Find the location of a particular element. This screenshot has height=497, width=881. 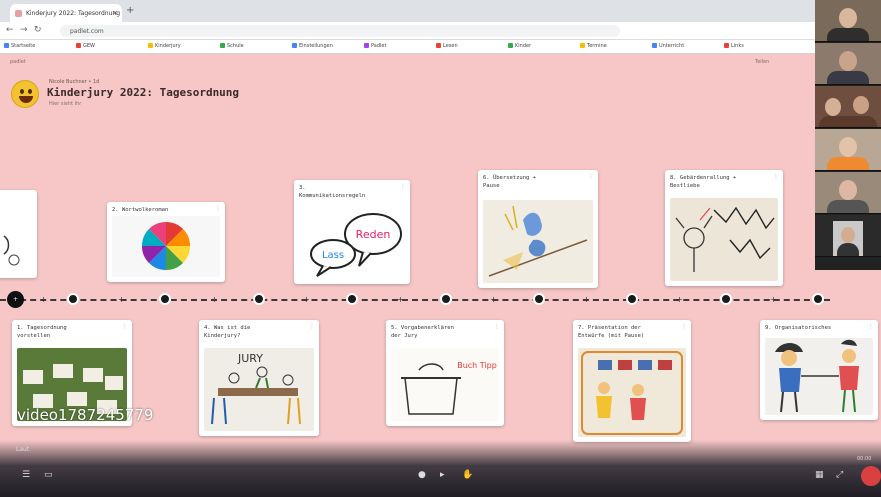

timer-label: 00:00 is located at coordinates (864, 459).